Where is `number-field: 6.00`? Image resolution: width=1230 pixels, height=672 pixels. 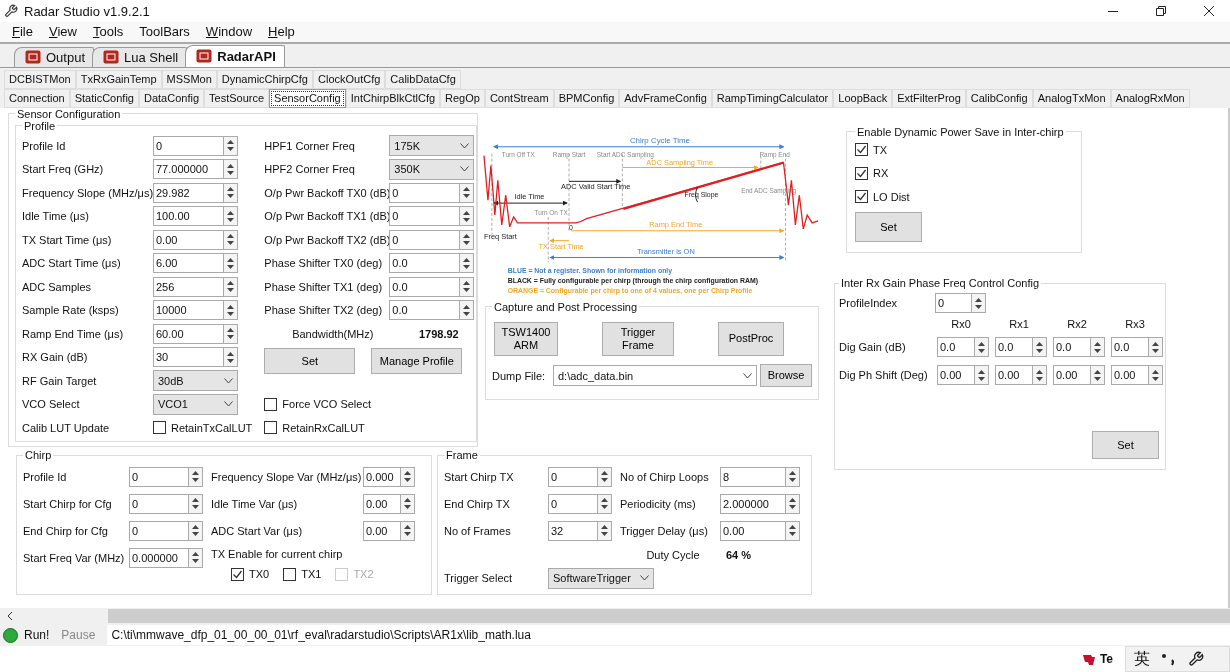 number-field: 6.00 is located at coordinates (188, 263).